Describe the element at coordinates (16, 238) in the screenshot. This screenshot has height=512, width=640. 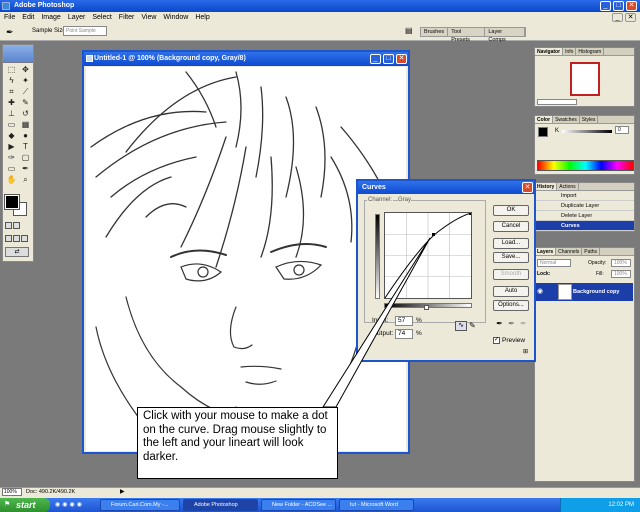
I see `screen-mode-full-icon` at that location.